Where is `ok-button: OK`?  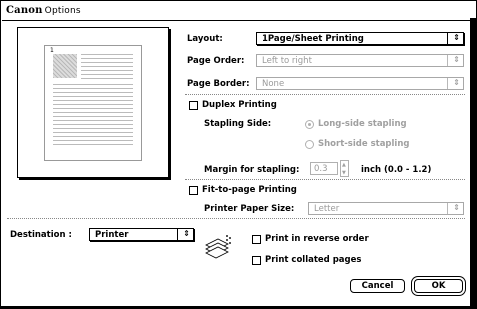 ok-button: OK is located at coordinates (438, 286).